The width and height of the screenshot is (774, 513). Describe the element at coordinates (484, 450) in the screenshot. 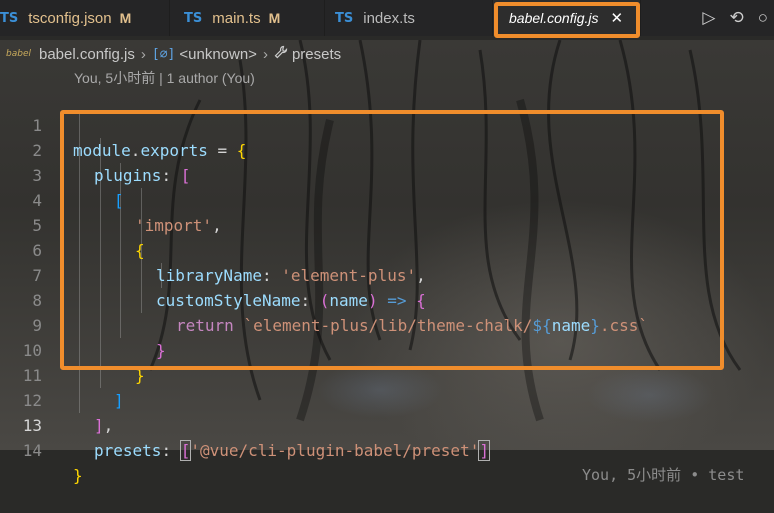

I see `token: ]` at that location.